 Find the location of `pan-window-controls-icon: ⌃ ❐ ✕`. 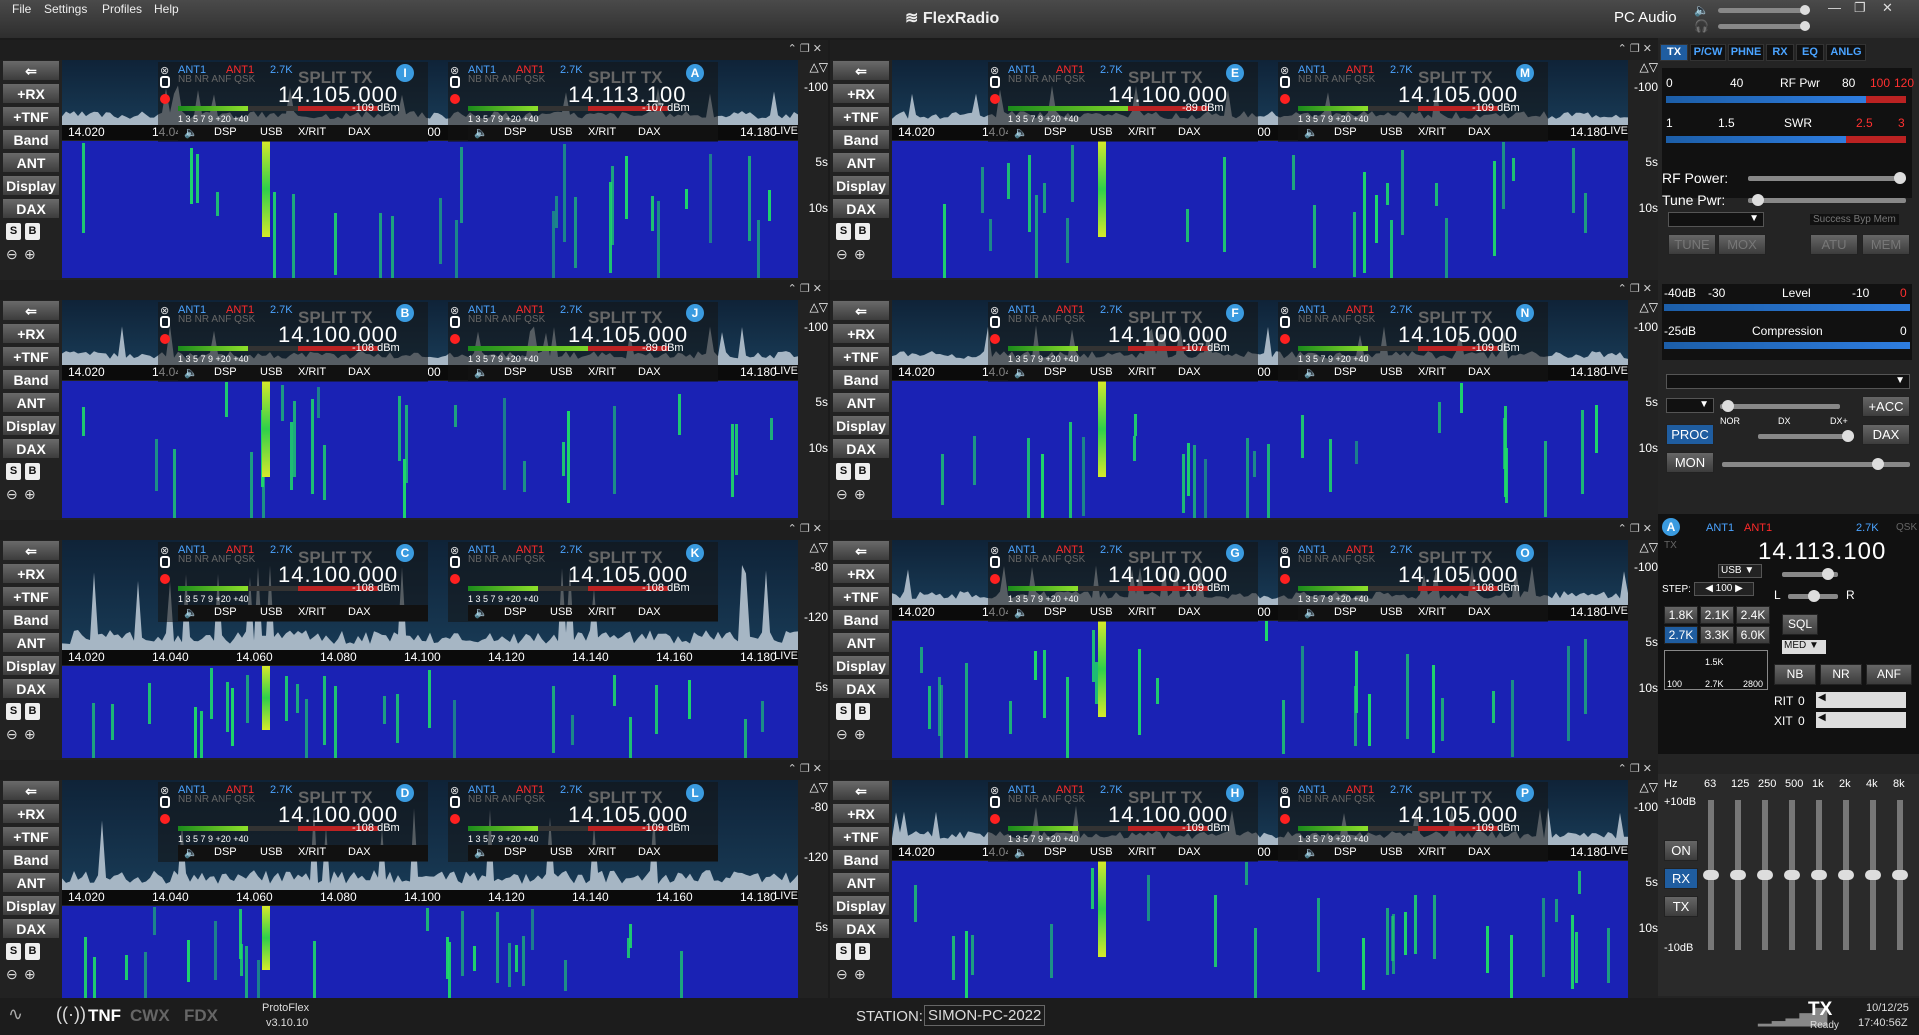

pan-window-controls-icon: ⌃ ❐ ✕ is located at coordinates (1635, 48).